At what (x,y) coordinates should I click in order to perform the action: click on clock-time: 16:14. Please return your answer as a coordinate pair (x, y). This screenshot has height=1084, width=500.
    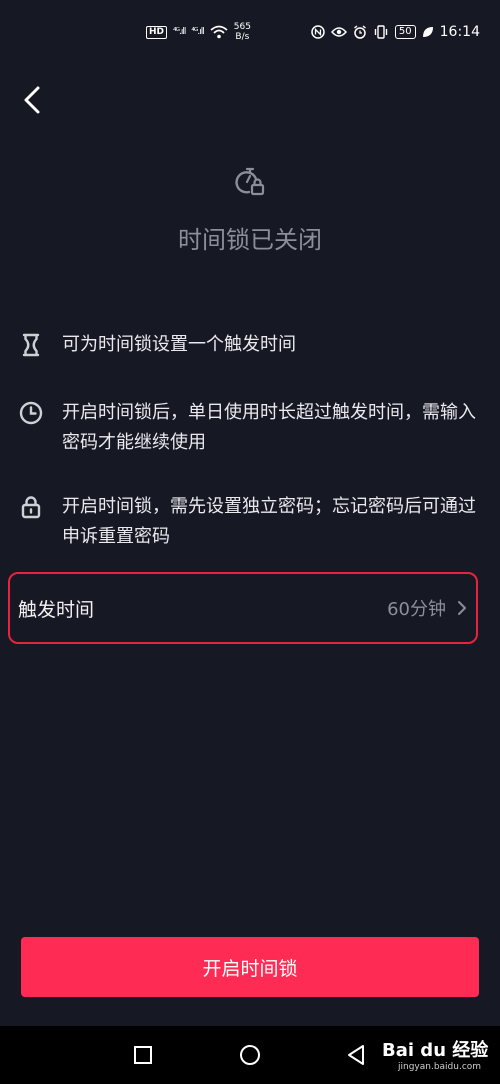
    Looking at the image, I should click on (459, 32).